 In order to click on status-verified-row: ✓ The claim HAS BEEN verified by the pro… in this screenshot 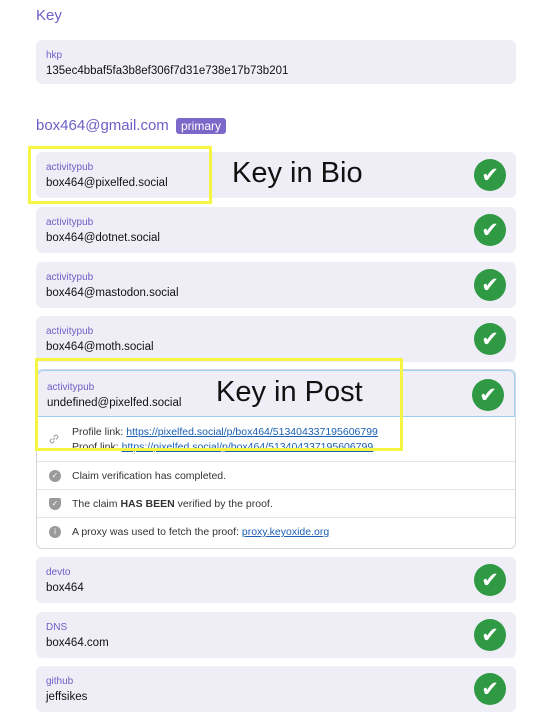, I will do `click(276, 503)`.